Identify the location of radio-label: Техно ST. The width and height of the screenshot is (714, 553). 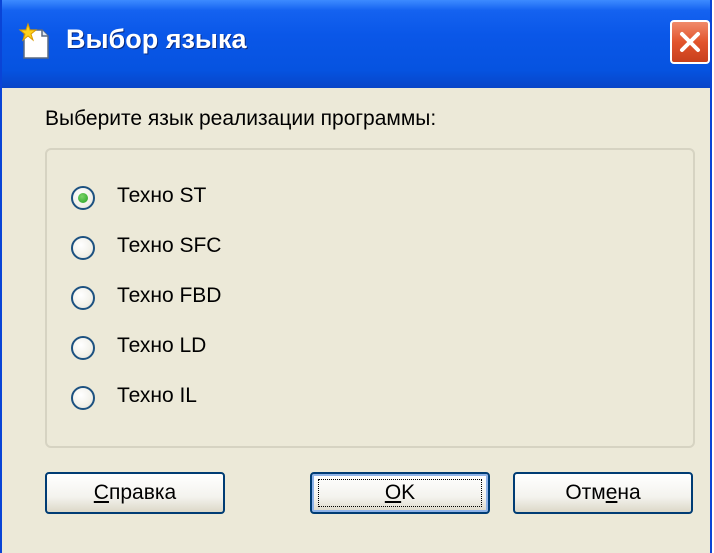
(162, 195).